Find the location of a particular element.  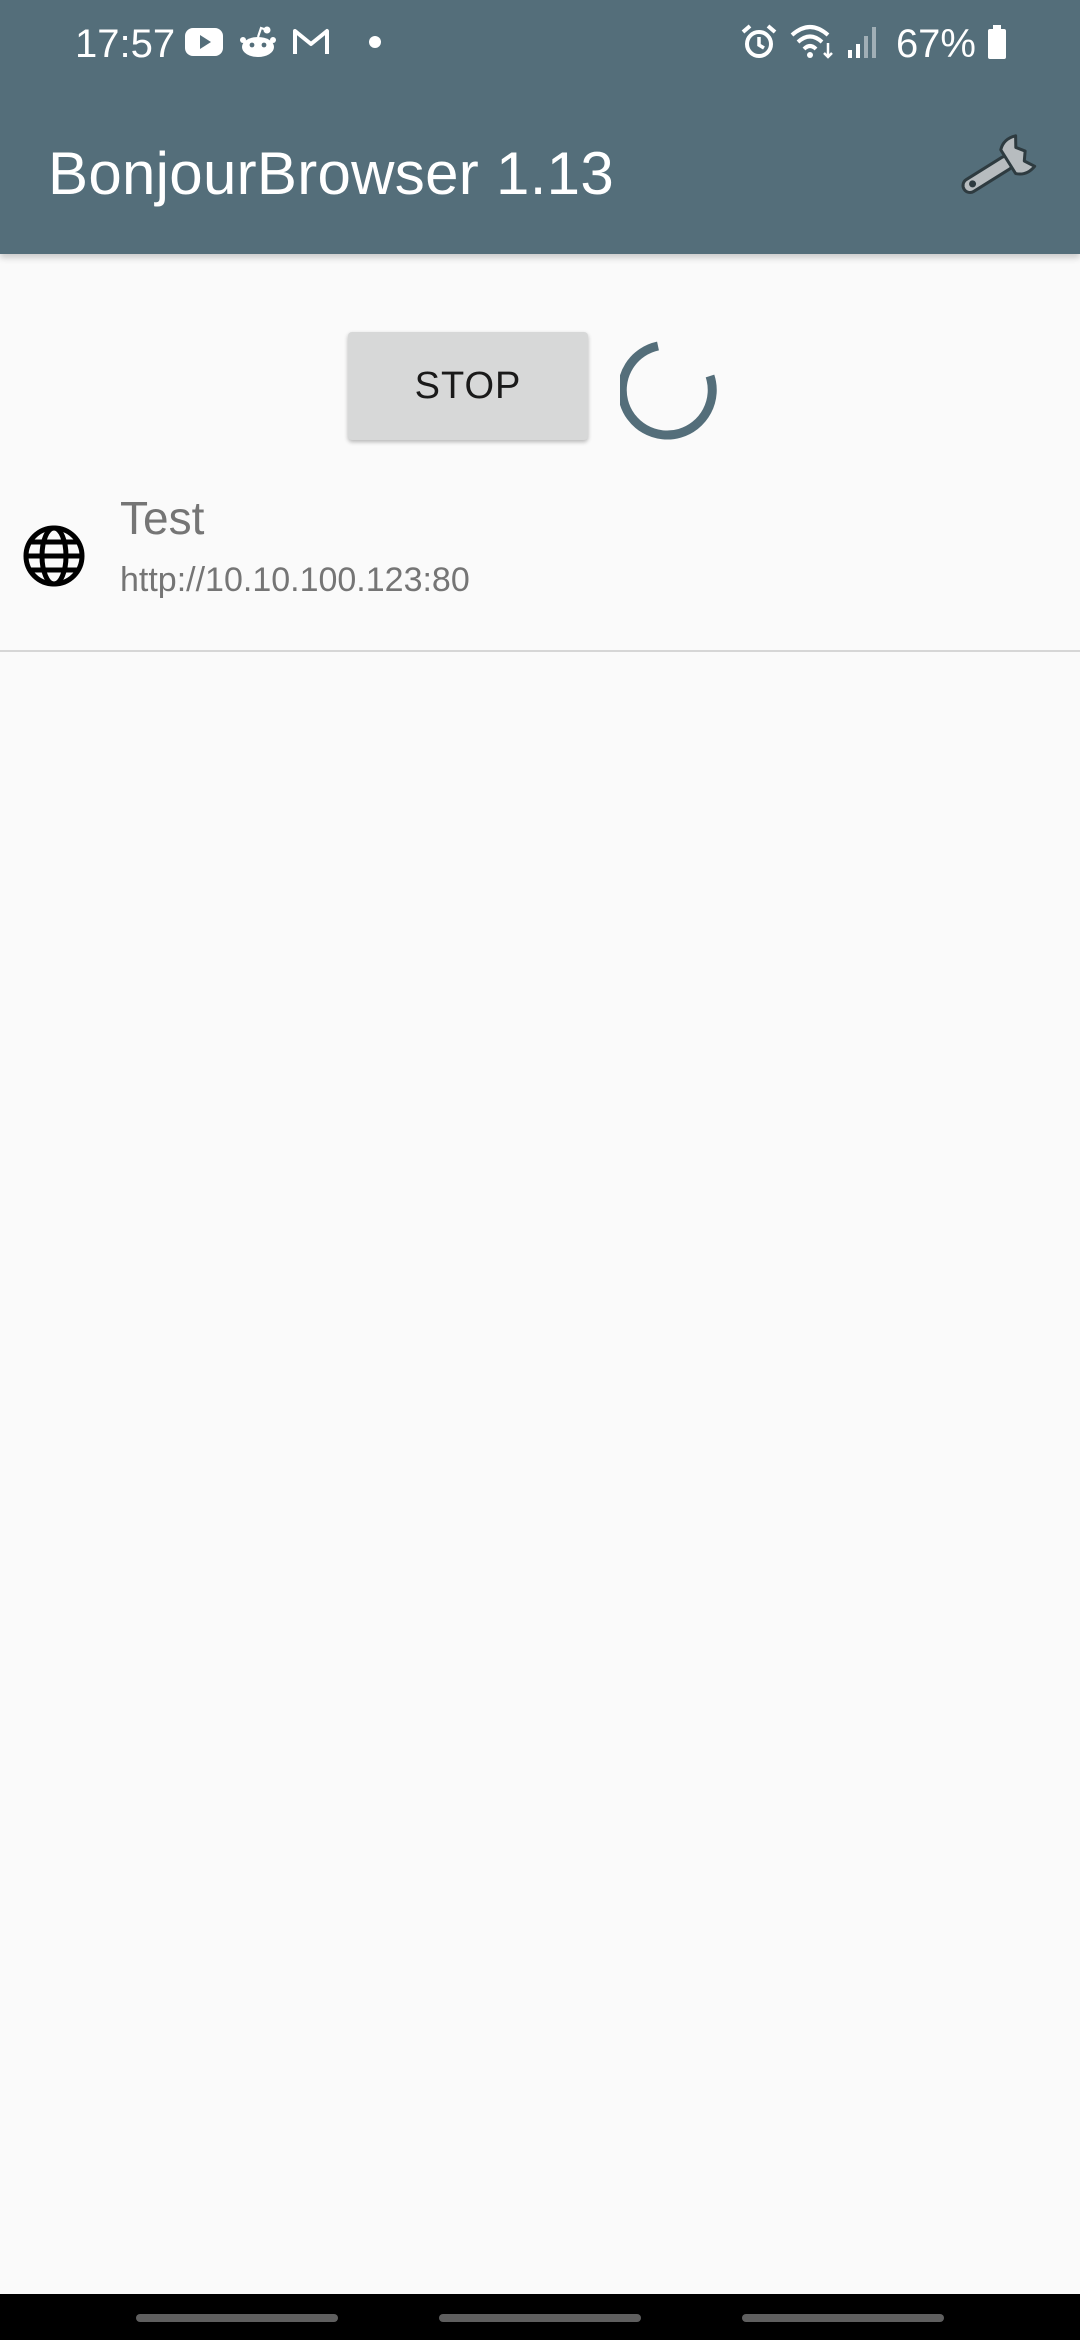

app-bar: BonjourBrowser 1.13 is located at coordinates (540, 171).